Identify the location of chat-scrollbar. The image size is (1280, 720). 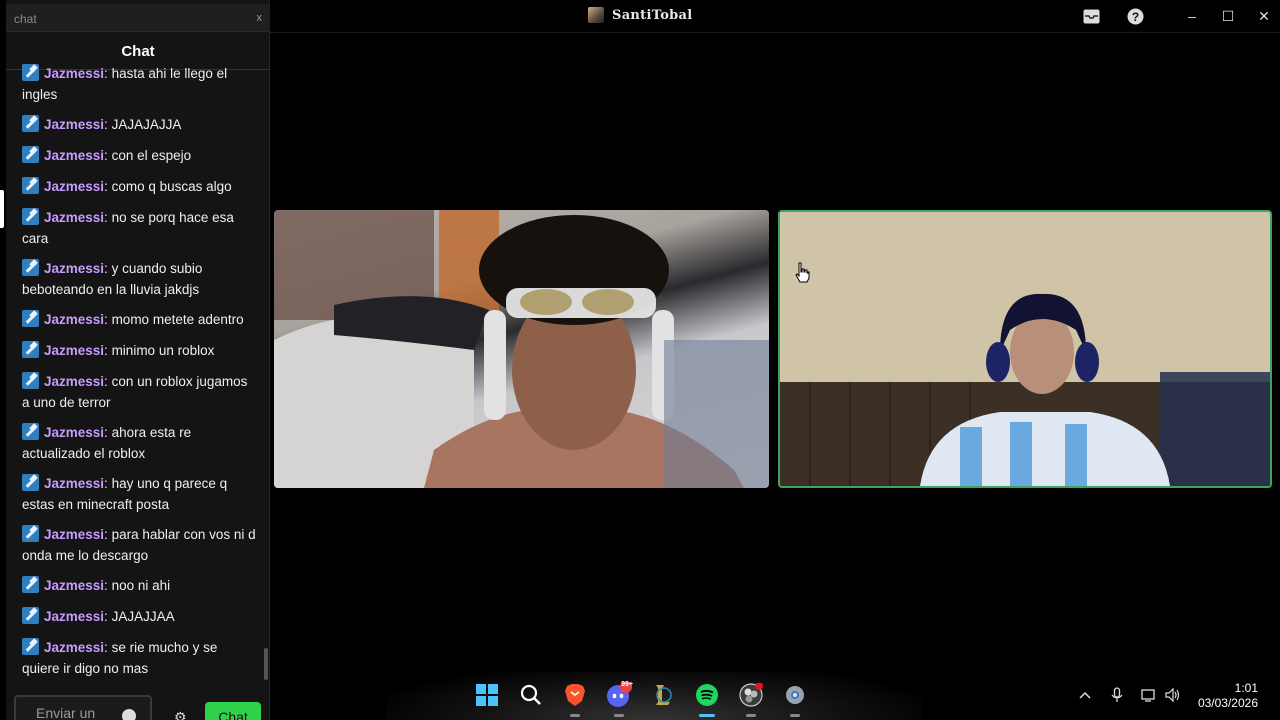
(266, 664).